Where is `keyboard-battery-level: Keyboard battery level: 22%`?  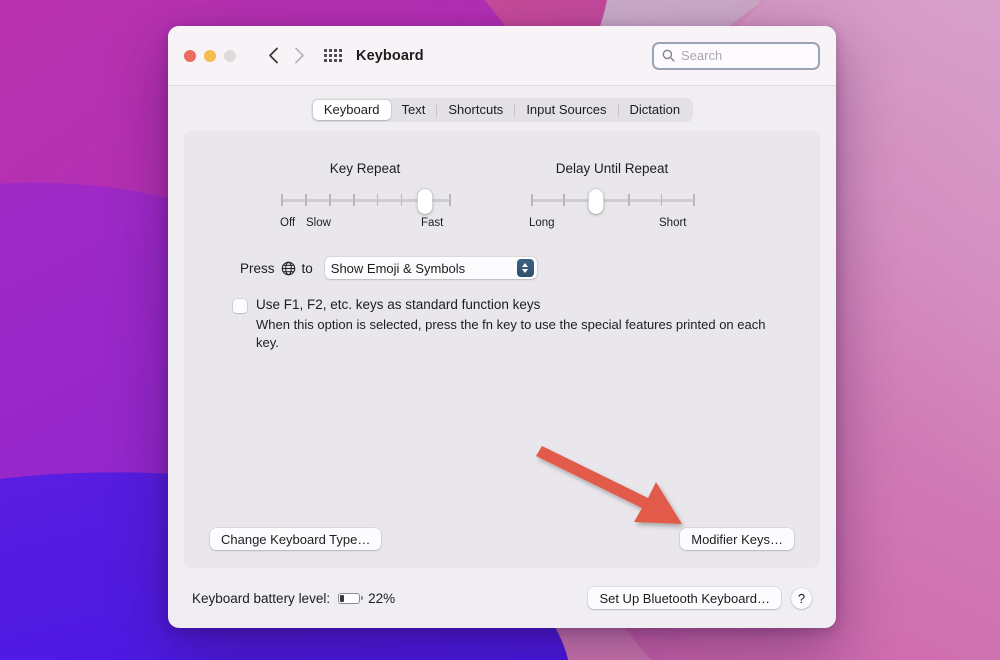 keyboard-battery-level: Keyboard battery level: 22% is located at coordinates (293, 598).